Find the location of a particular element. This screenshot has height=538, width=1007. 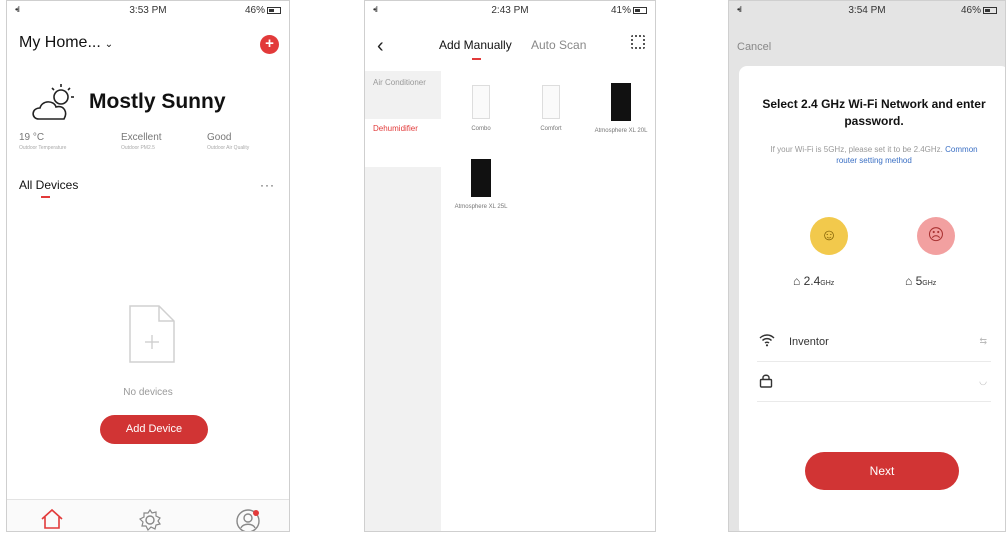

product-atmosphere-xl-25l: Atmosphere XL 25L is located at coordinates (481, 185).